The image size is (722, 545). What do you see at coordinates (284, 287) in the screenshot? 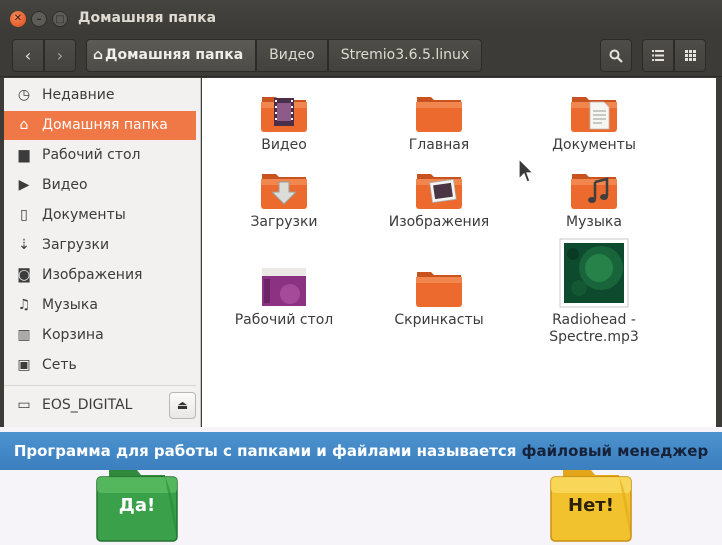
I see `folder-desktop-icon` at bounding box center [284, 287].